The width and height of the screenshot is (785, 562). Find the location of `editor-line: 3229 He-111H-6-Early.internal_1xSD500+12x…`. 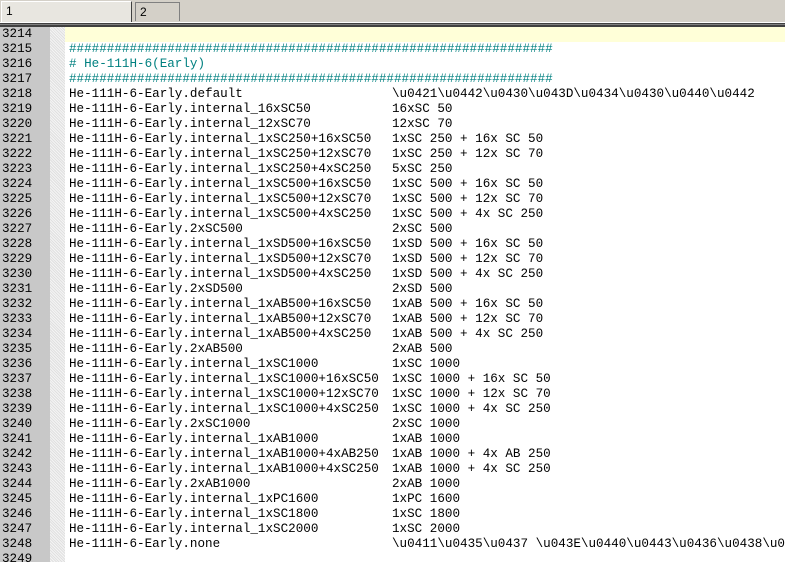

editor-line: 3229 He-111H-6-Early.internal_1xSD500+12x… is located at coordinates (392, 259).